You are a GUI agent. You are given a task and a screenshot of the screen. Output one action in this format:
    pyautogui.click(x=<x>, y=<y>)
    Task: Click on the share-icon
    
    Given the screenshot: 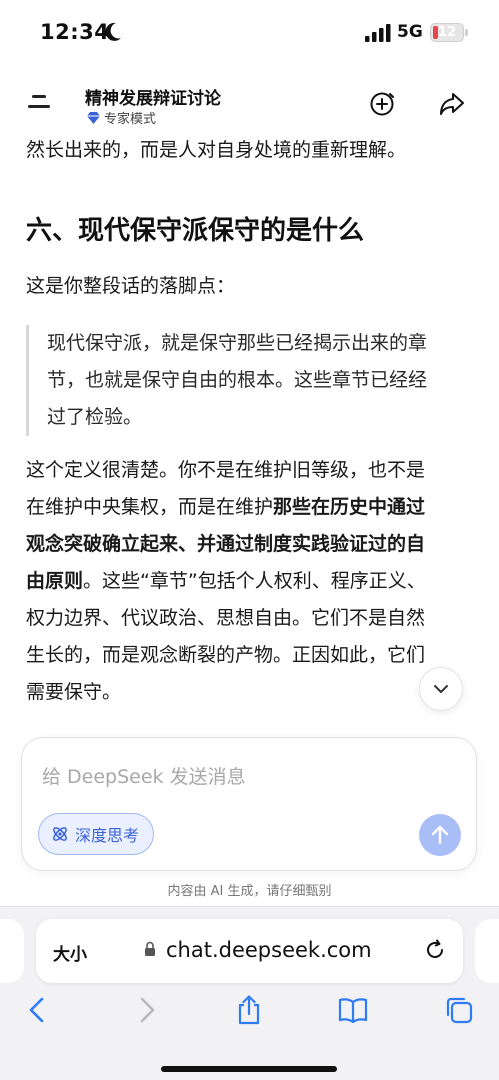 What is the action you would take?
    pyautogui.click(x=452, y=104)
    